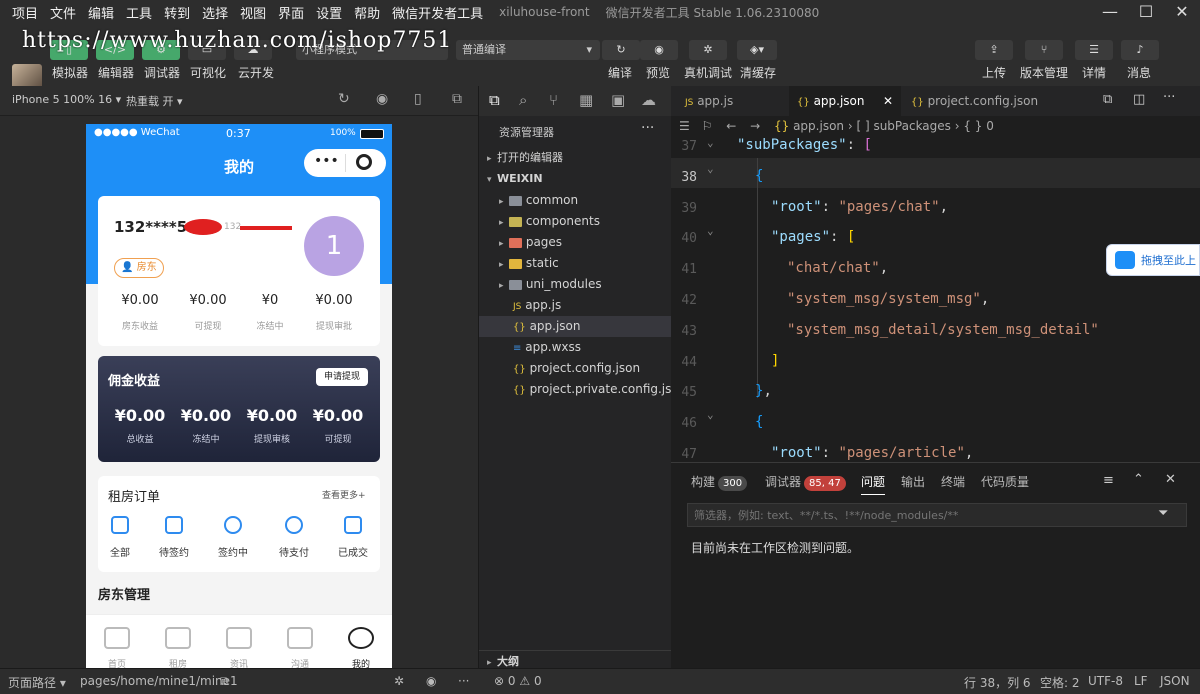 This screenshot has width=1200, height=694. What do you see at coordinates (1146, 12) in the screenshot?
I see `maximize-icon: ☐` at bounding box center [1146, 12].